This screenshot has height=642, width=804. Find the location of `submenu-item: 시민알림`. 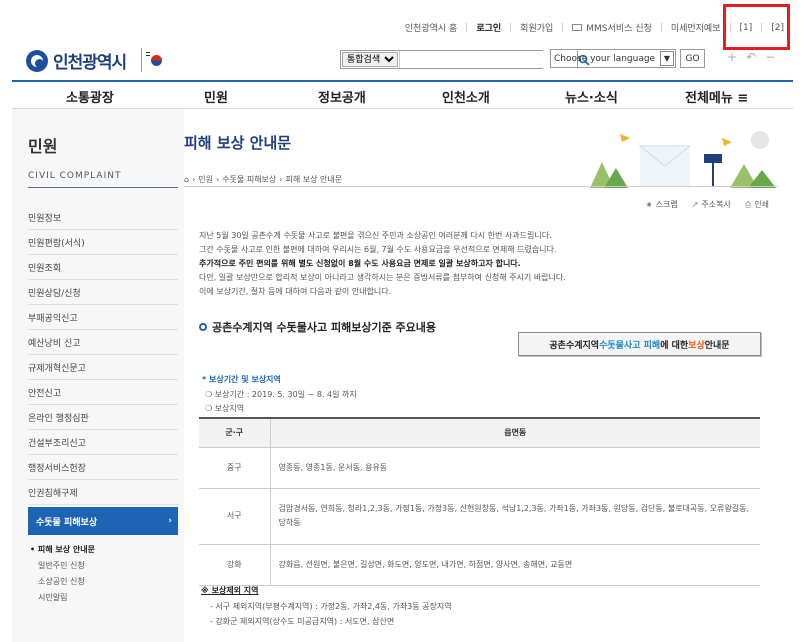

submenu-item: 시민알림 is located at coordinates (103, 597).